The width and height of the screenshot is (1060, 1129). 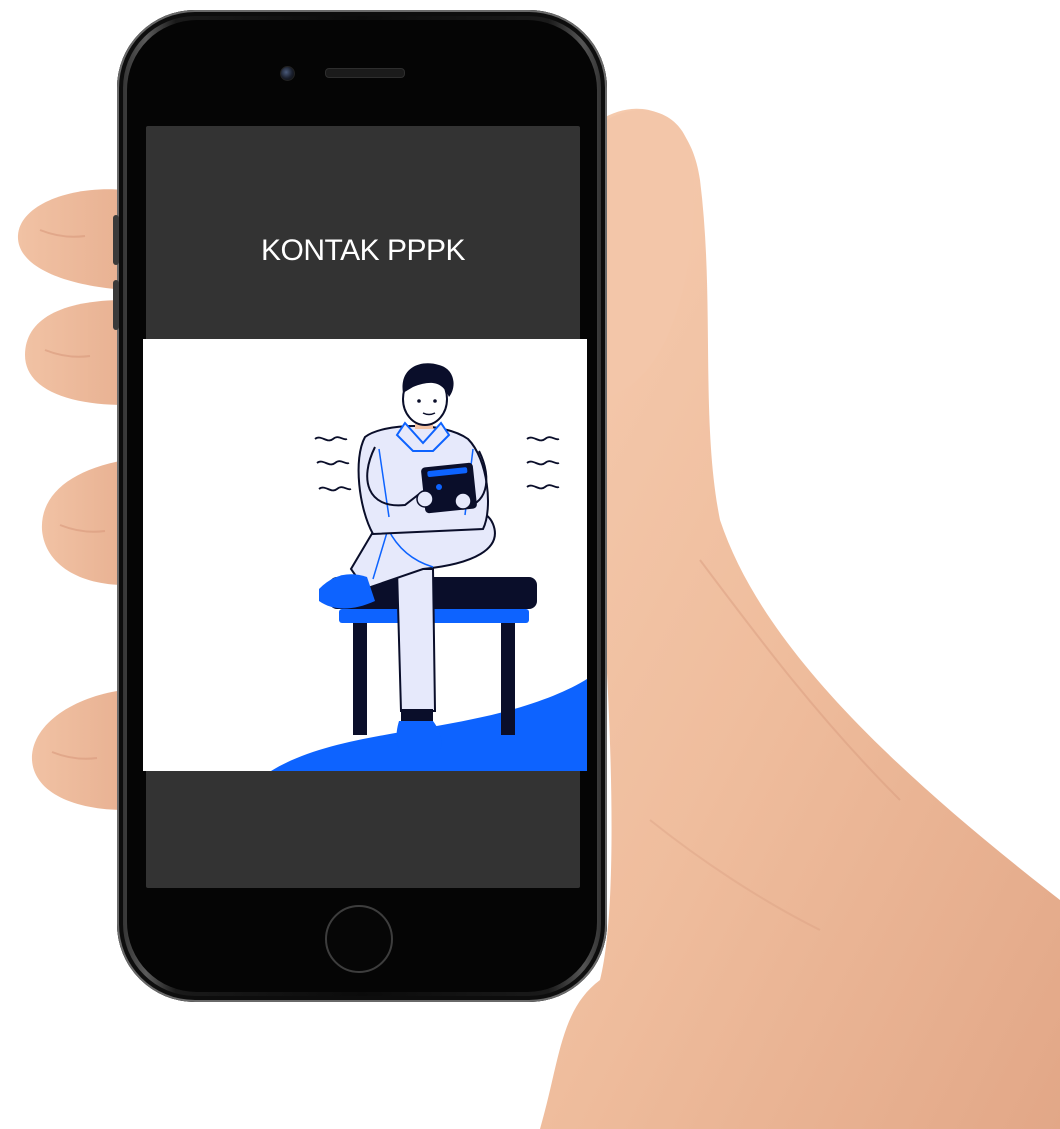 What do you see at coordinates (287, 73) in the screenshot?
I see `camera-lens-icon` at bounding box center [287, 73].